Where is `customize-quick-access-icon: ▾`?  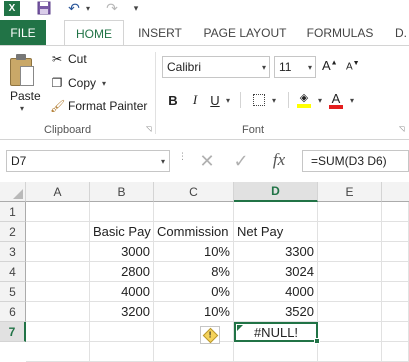 customize-quick-access-icon: ▾ is located at coordinates (136, 8).